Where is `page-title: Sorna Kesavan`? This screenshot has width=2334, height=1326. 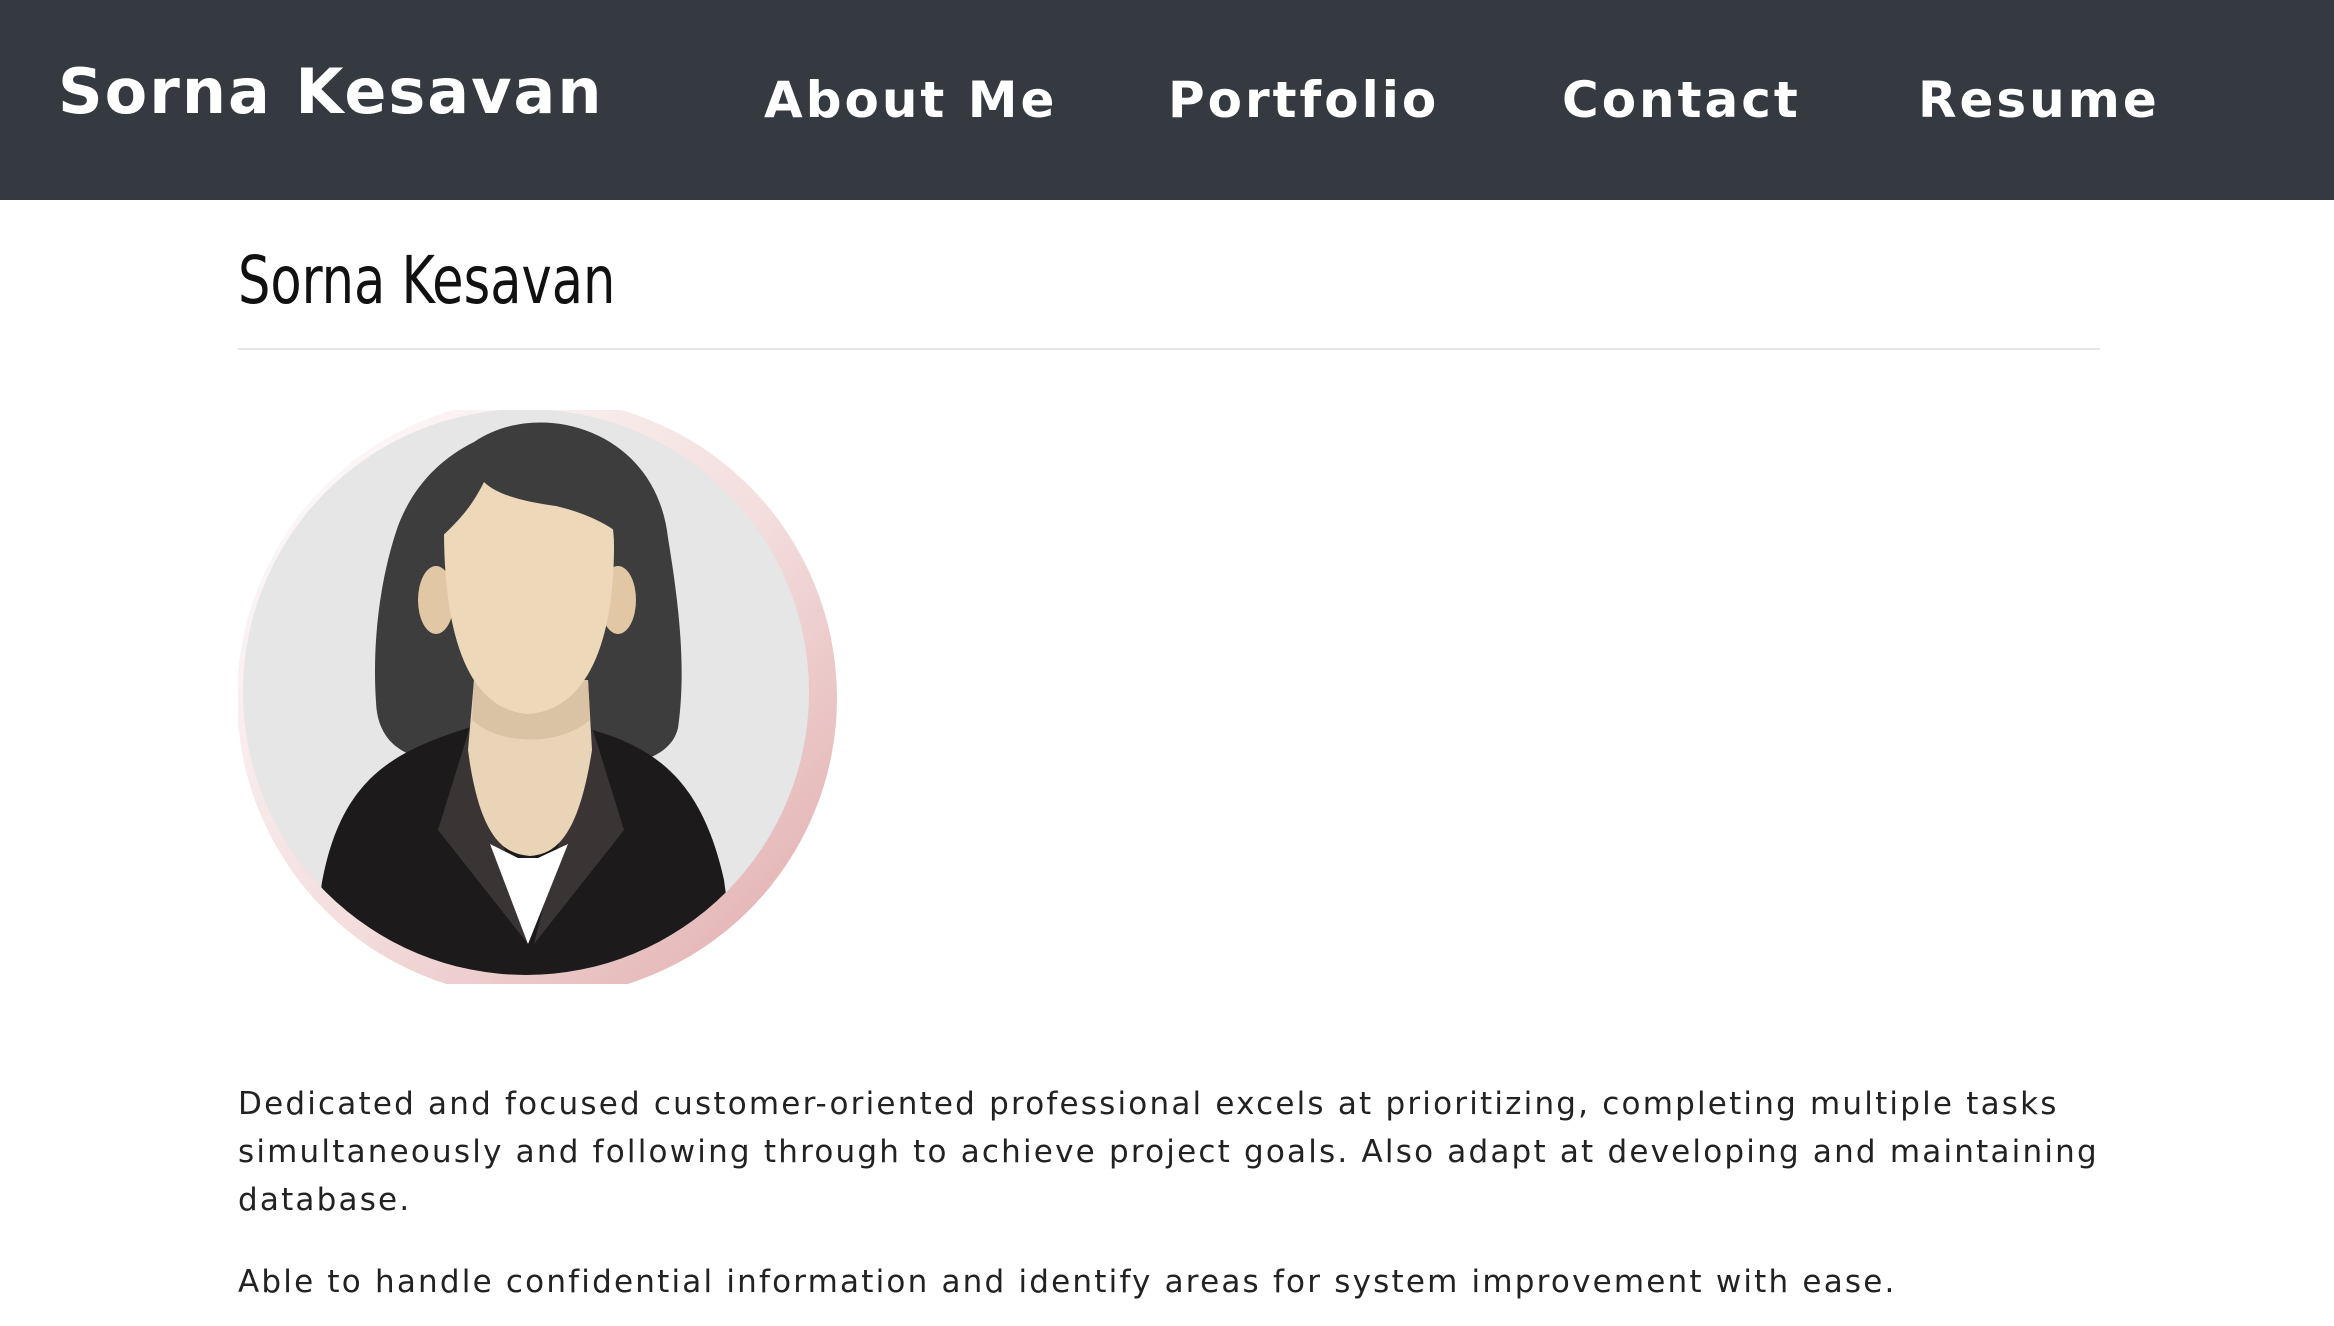 page-title: Sorna Kesavan is located at coordinates (427, 280).